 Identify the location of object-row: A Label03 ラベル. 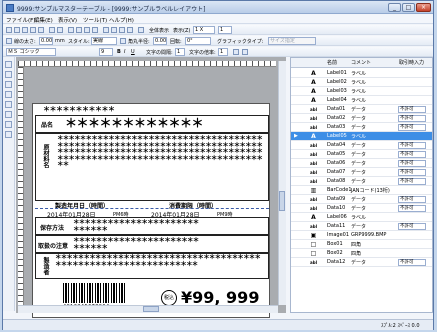
(361, 91).